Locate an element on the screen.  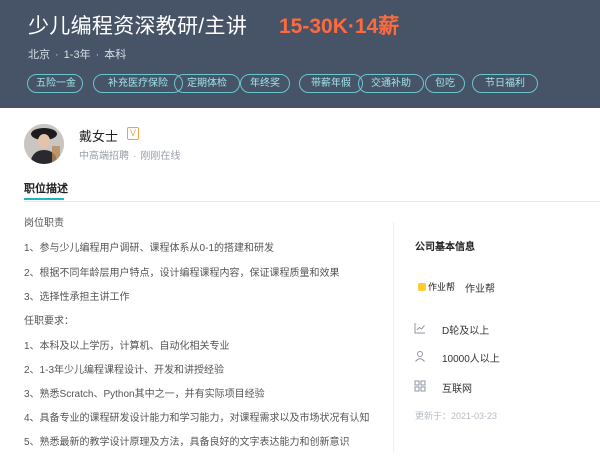
company-size: 10000人以上 is located at coordinates (471, 359).